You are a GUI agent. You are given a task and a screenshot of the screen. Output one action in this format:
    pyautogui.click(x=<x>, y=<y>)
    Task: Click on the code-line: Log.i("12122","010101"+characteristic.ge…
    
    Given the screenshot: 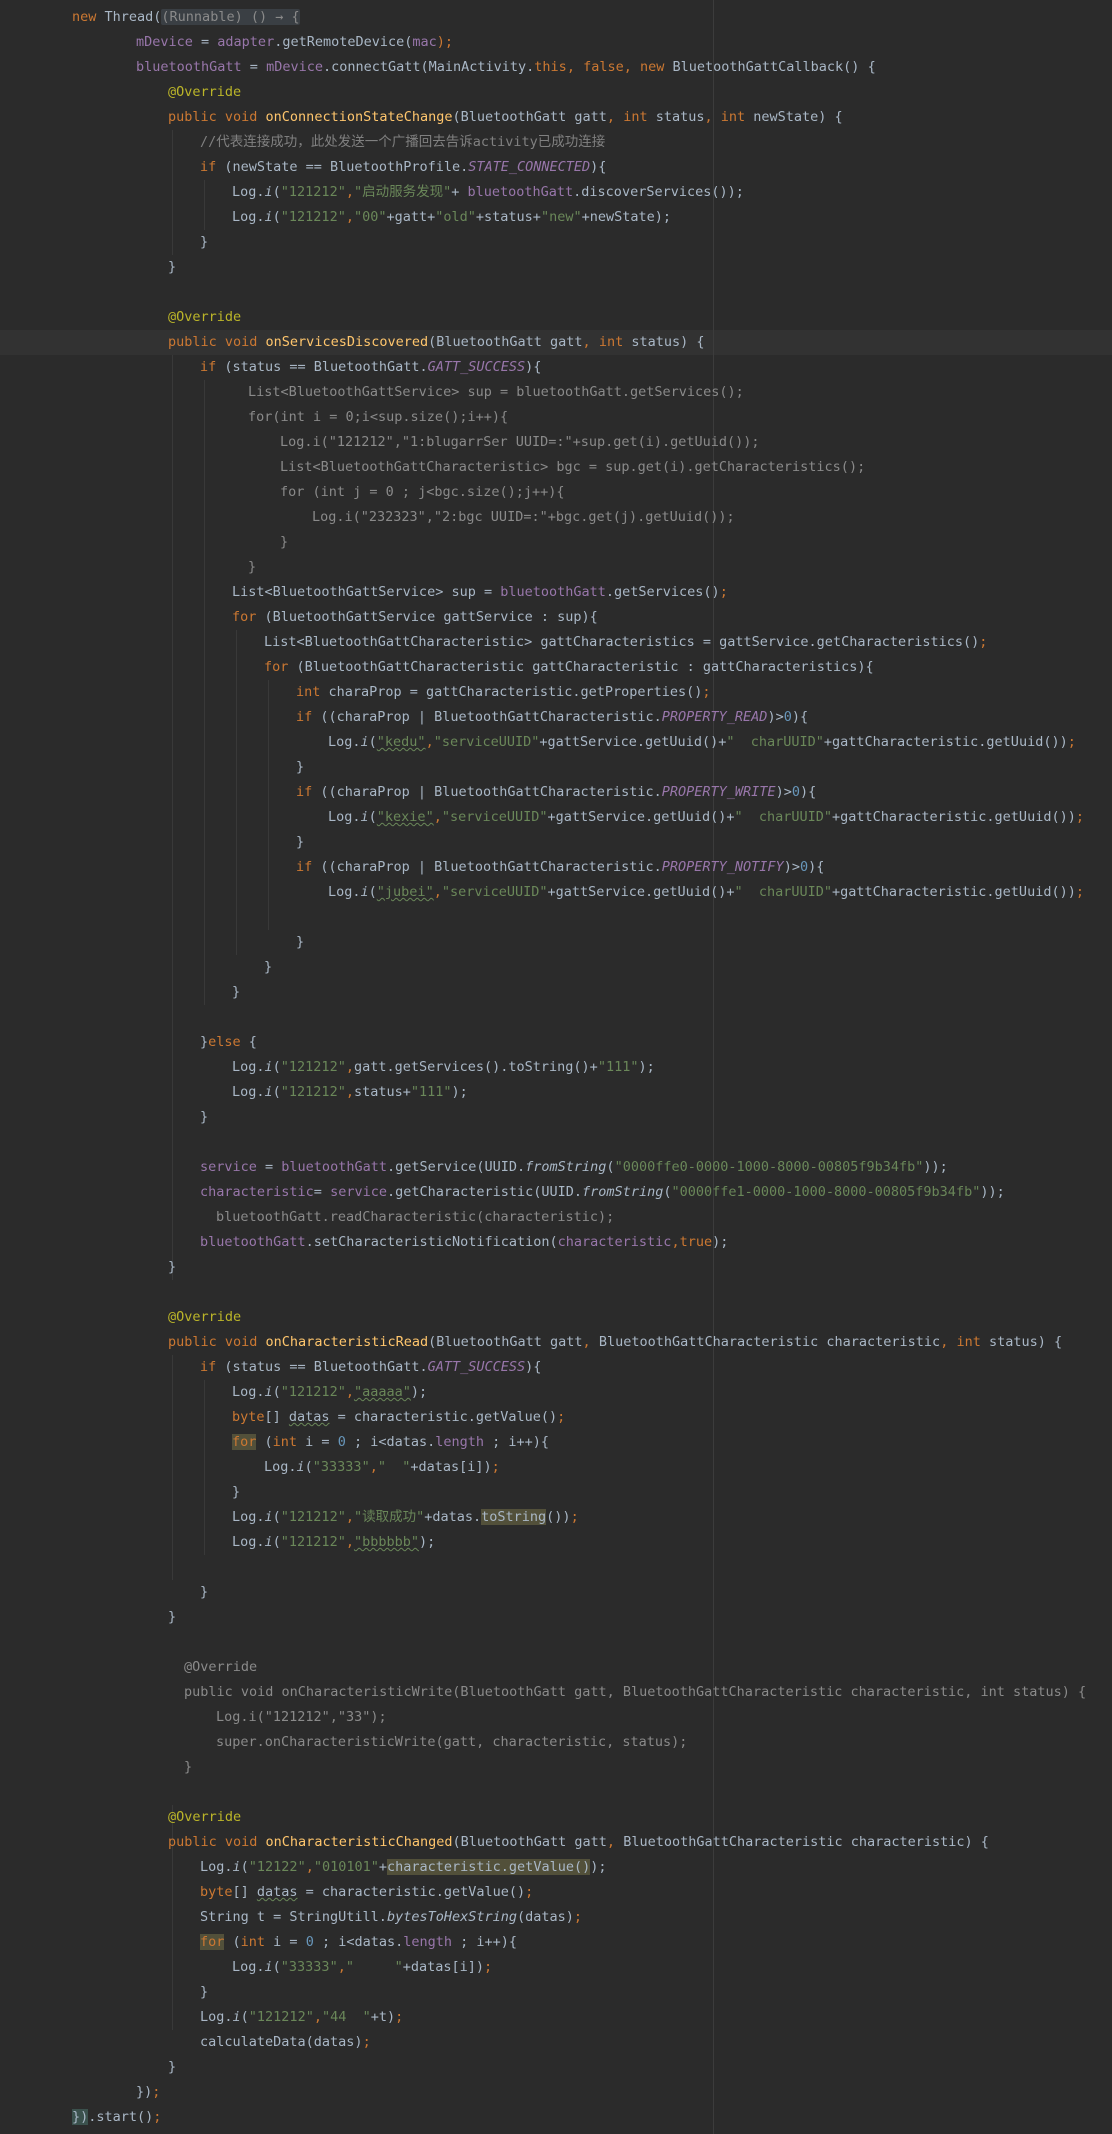 What is the action you would take?
    pyautogui.click(x=403, y=1867)
    